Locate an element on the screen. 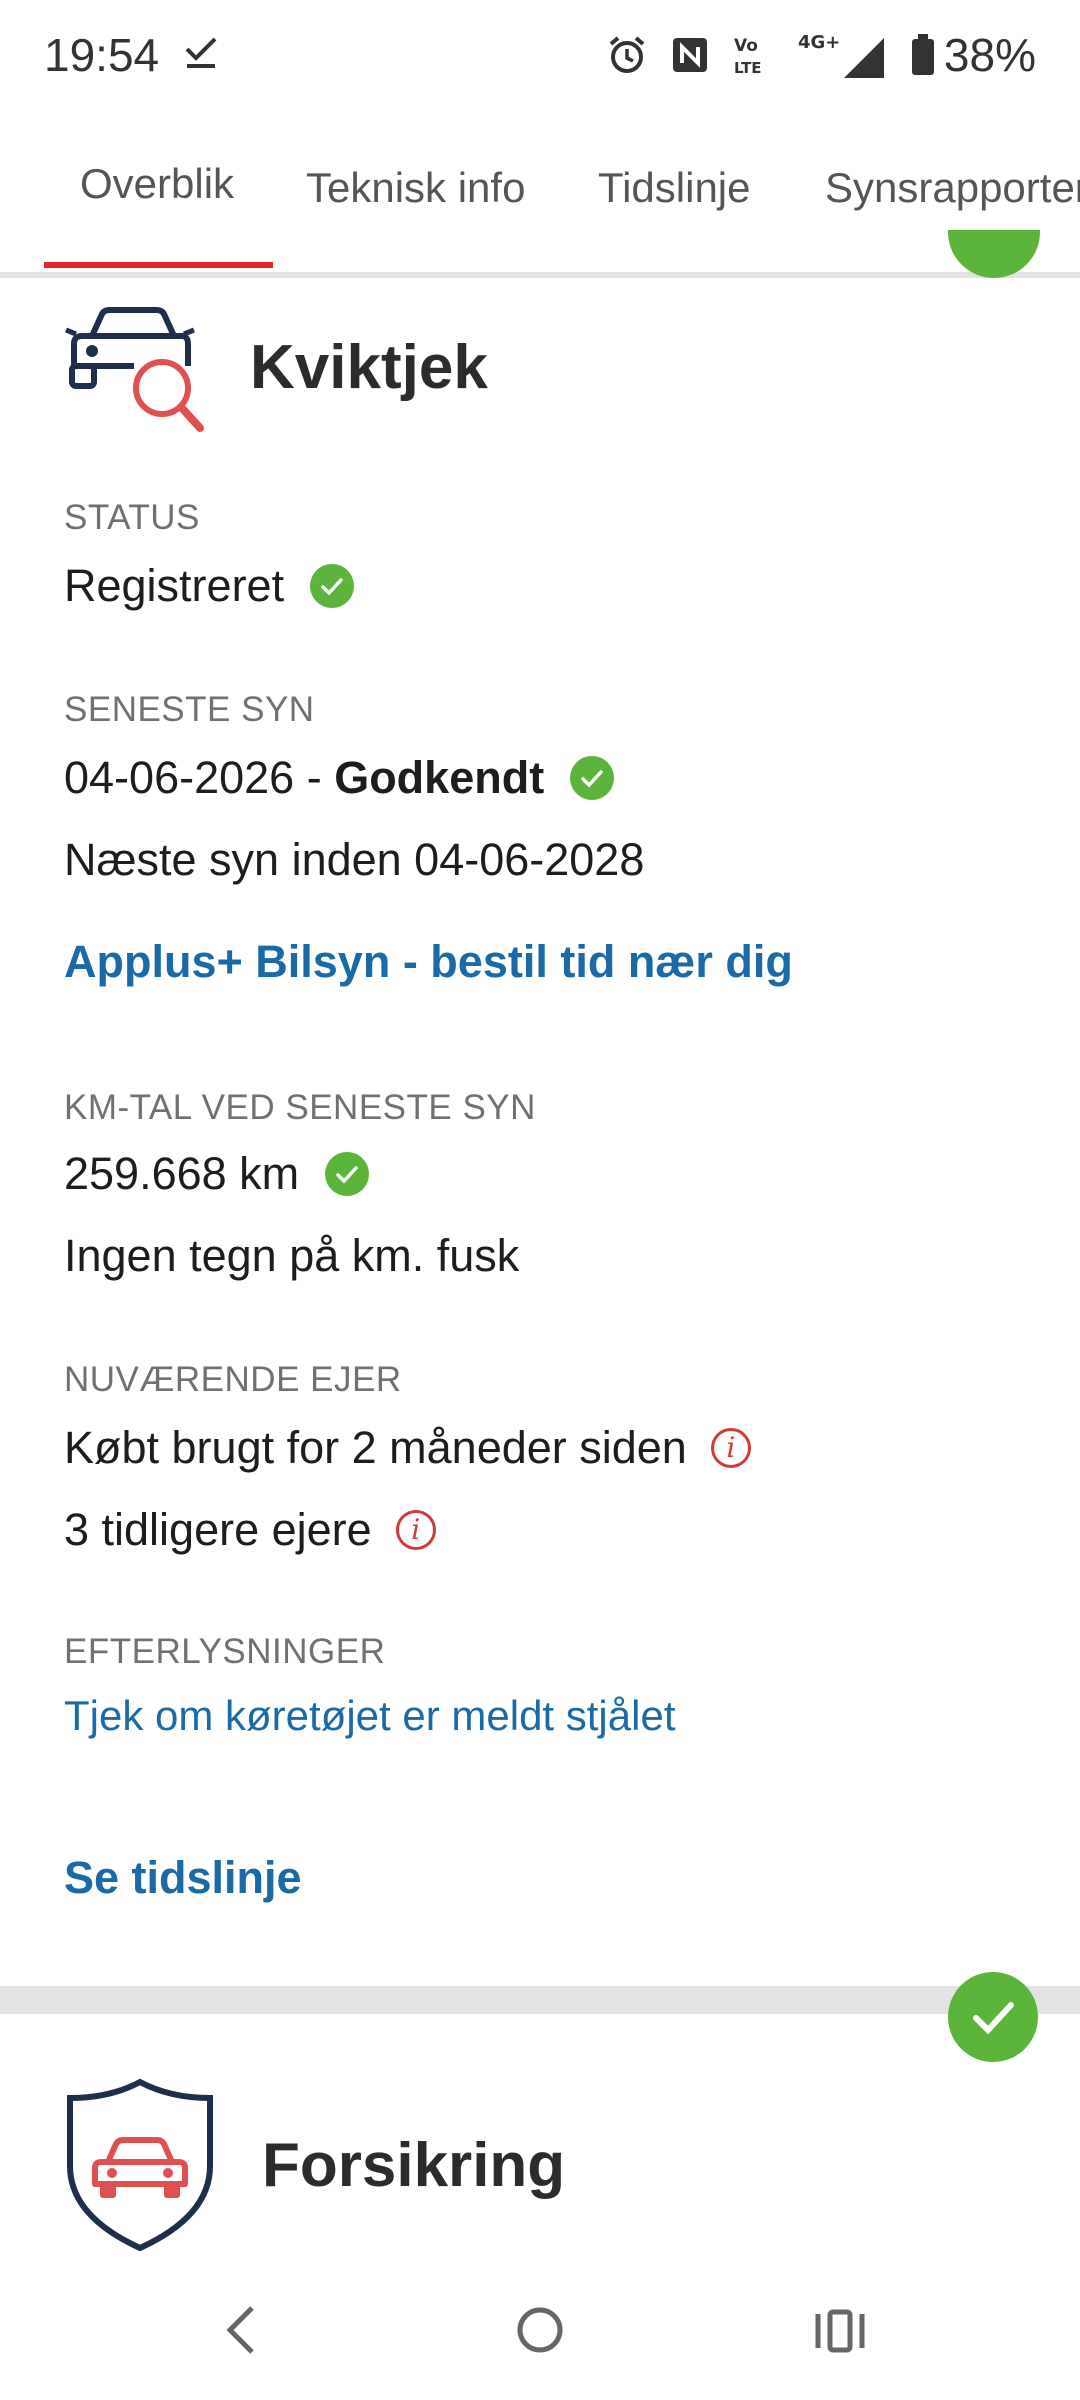  ejer-bought-row: Købt brugt for 2 måneder siden i is located at coordinates (407, 1448).